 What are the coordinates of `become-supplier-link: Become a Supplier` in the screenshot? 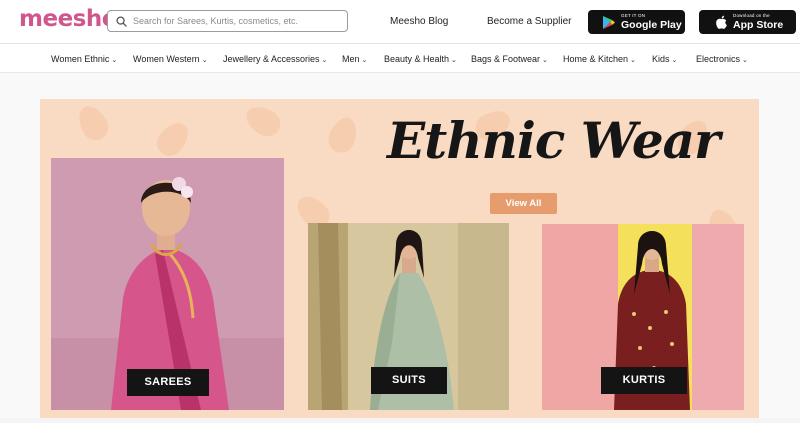 It's located at (529, 21).